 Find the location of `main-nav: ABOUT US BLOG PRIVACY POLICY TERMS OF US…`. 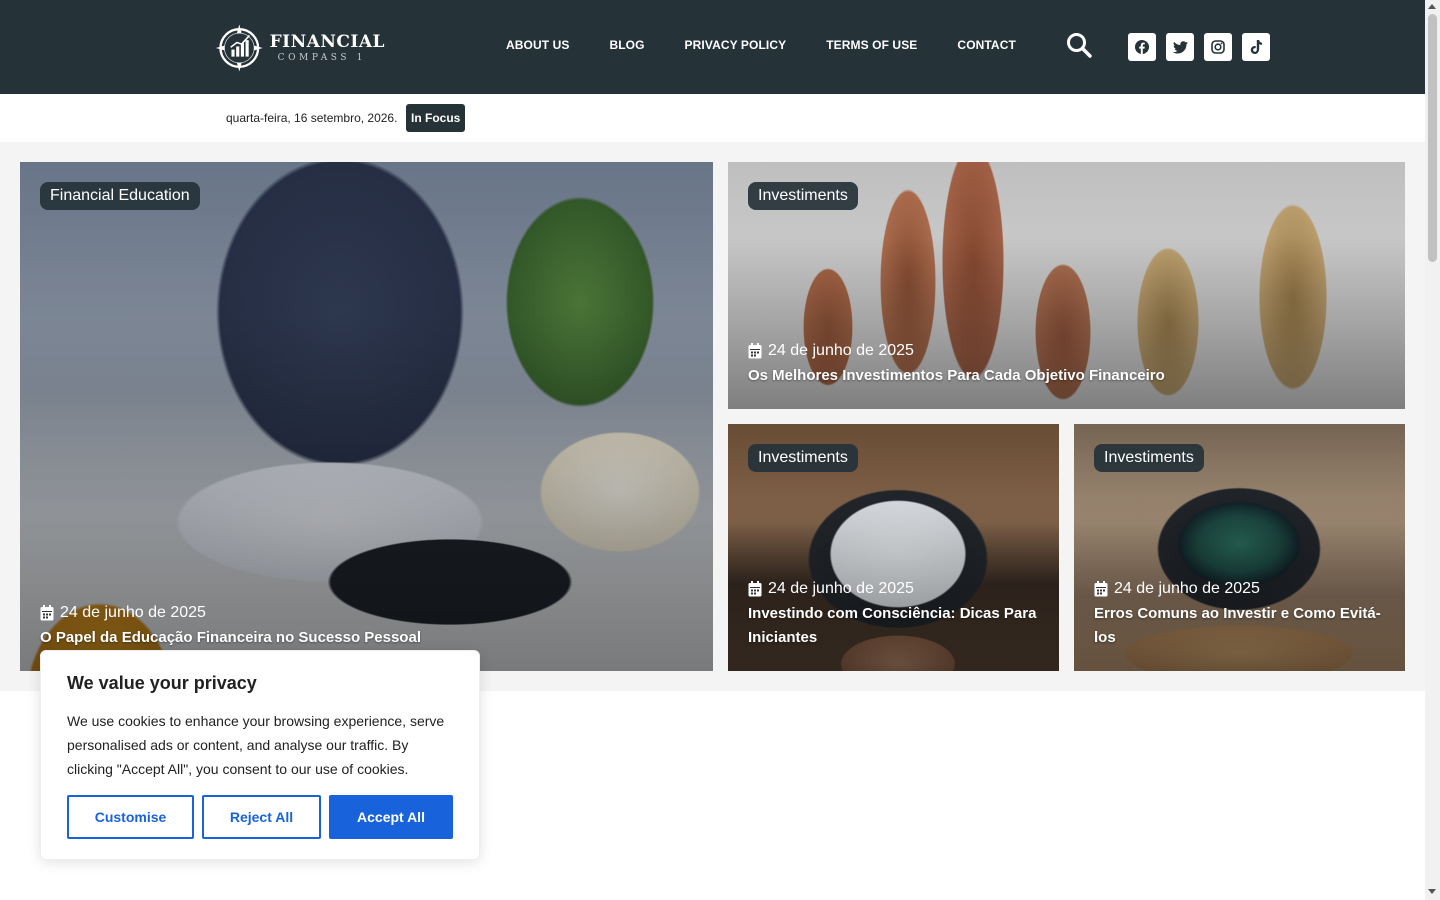

main-nav: ABOUT US BLOG PRIVACY POLICY TERMS OF US… is located at coordinates (781, 45).